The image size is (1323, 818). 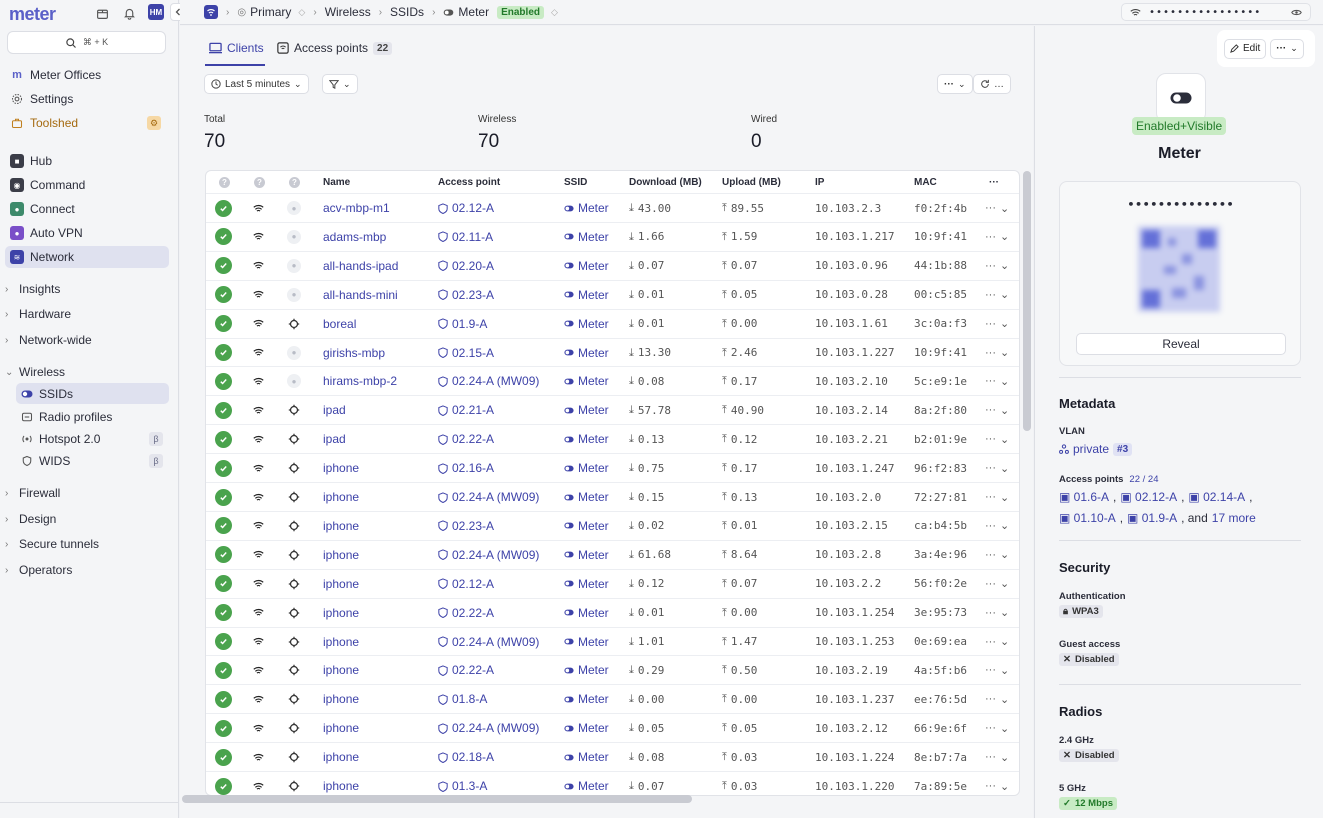 I want to click on ap-link: ▣ 01.9-A, so click(x=1152, y=518).